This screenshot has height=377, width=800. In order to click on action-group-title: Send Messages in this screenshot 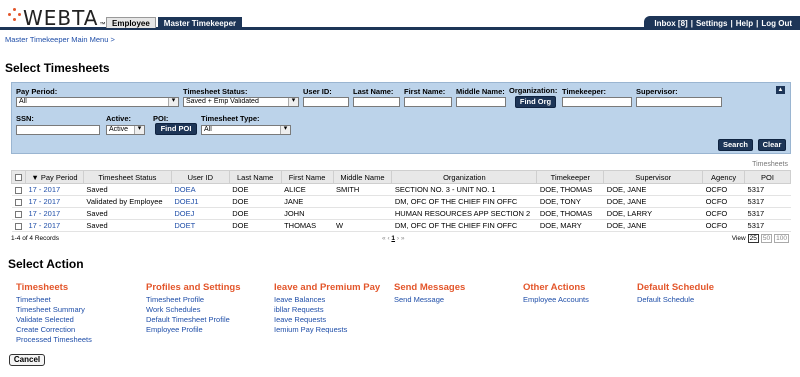, I will do `click(430, 287)`.